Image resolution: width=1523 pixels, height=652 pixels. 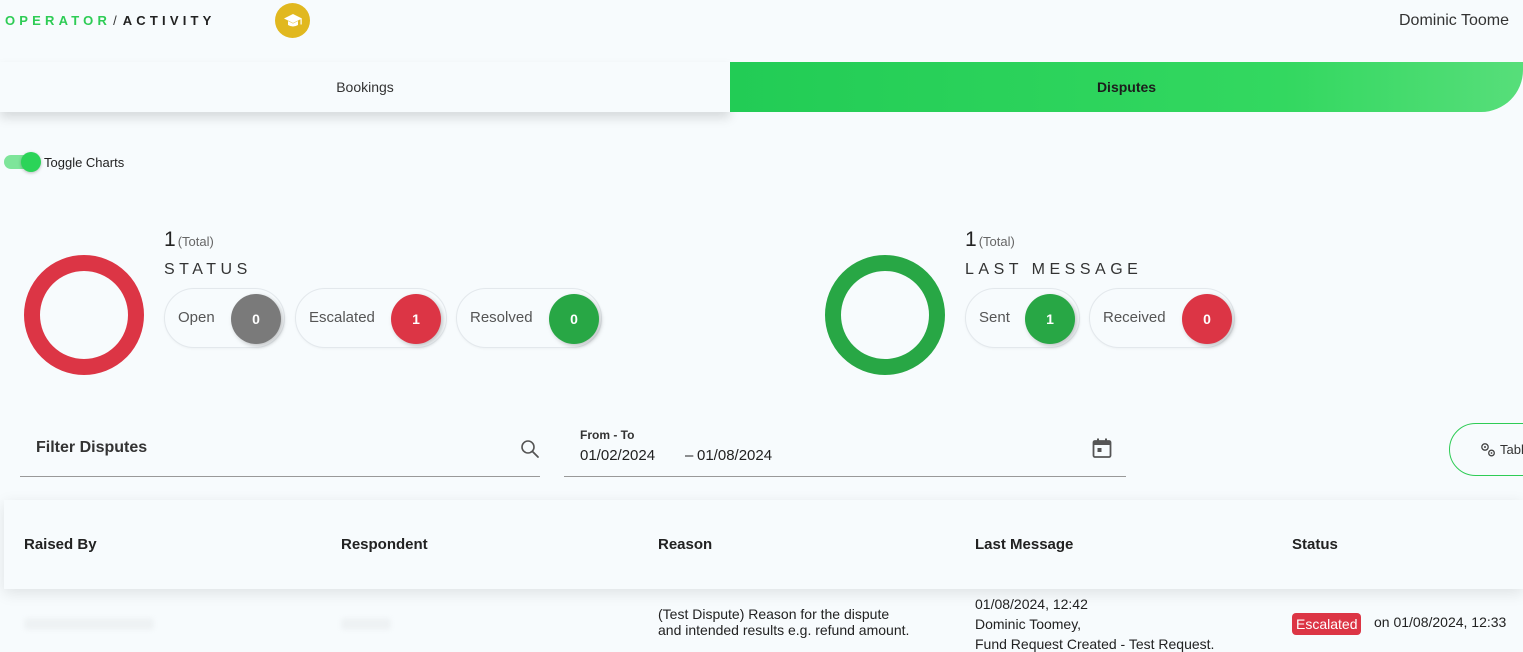 What do you see at coordinates (169, 20) in the screenshot?
I see `breadcrumb-activity: ACTIVITY` at bounding box center [169, 20].